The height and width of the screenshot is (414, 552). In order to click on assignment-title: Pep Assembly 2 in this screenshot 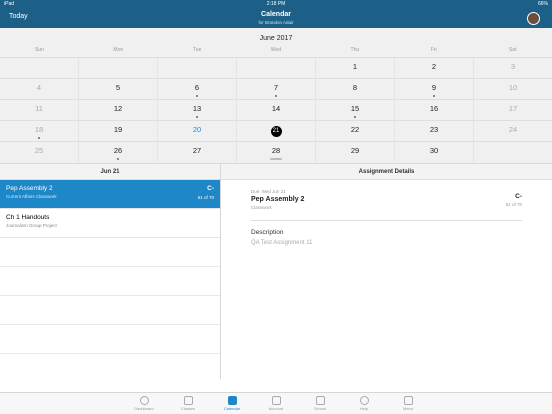, I will do `click(29, 188)`.